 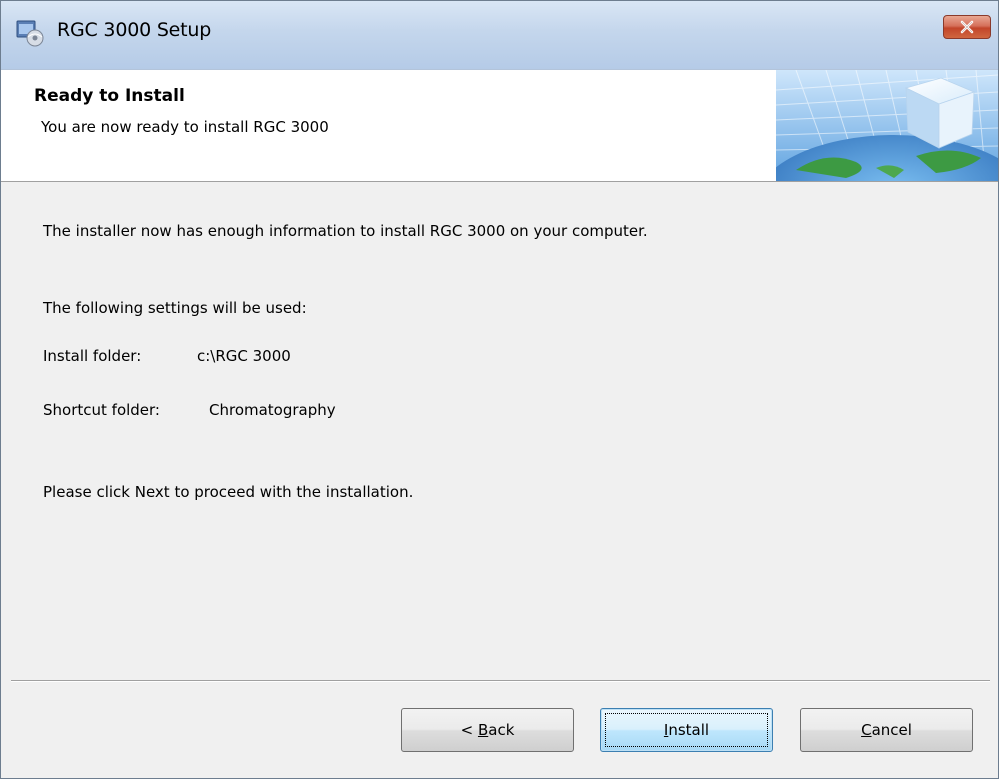 I want to click on cancel-button-mnemonic: C, so click(x=866, y=730).